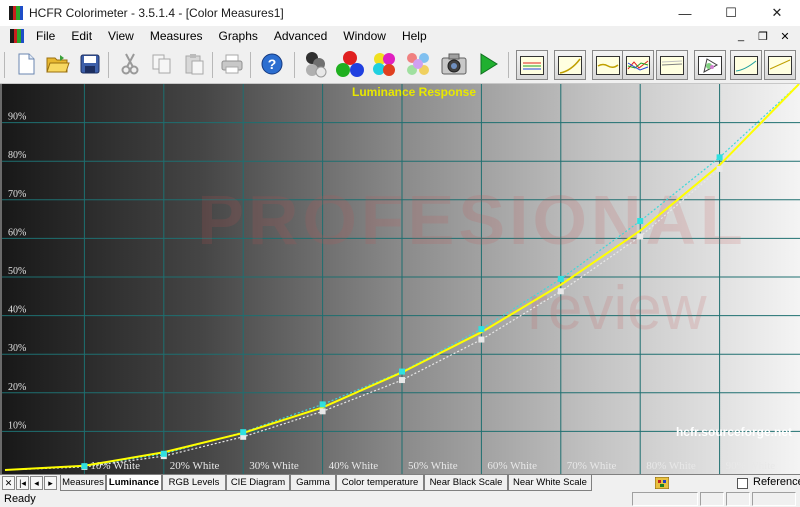 The width and height of the screenshot is (800, 507). What do you see at coordinates (488, 64) in the screenshot?
I see `play-icon` at bounding box center [488, 64].